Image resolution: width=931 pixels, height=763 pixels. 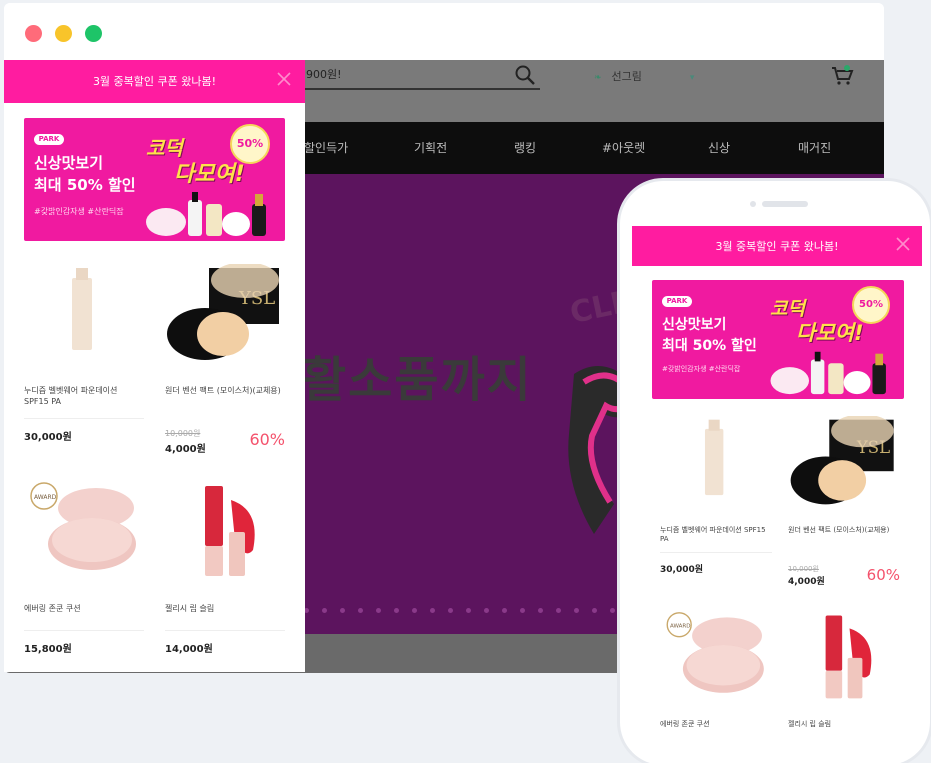 What do you see at coordinates (623, 147) in the screenshot?
I see `nav-item-outlet: #아웃렛` at bounding box center [623, 147].